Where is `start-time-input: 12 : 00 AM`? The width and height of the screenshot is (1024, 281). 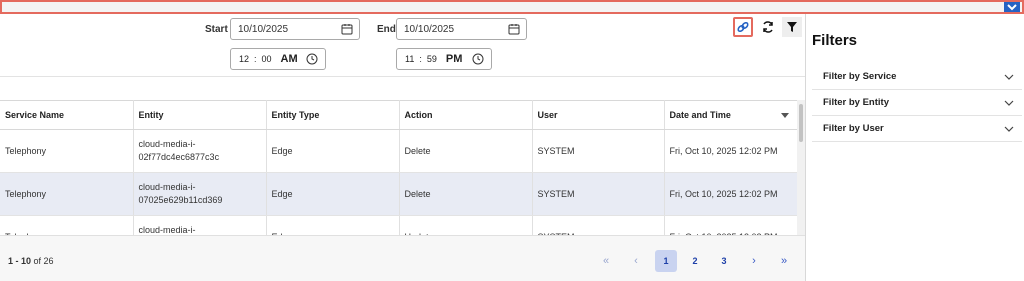 start-time-input: 12 : 00 AM is located at coordinates (278, 59).